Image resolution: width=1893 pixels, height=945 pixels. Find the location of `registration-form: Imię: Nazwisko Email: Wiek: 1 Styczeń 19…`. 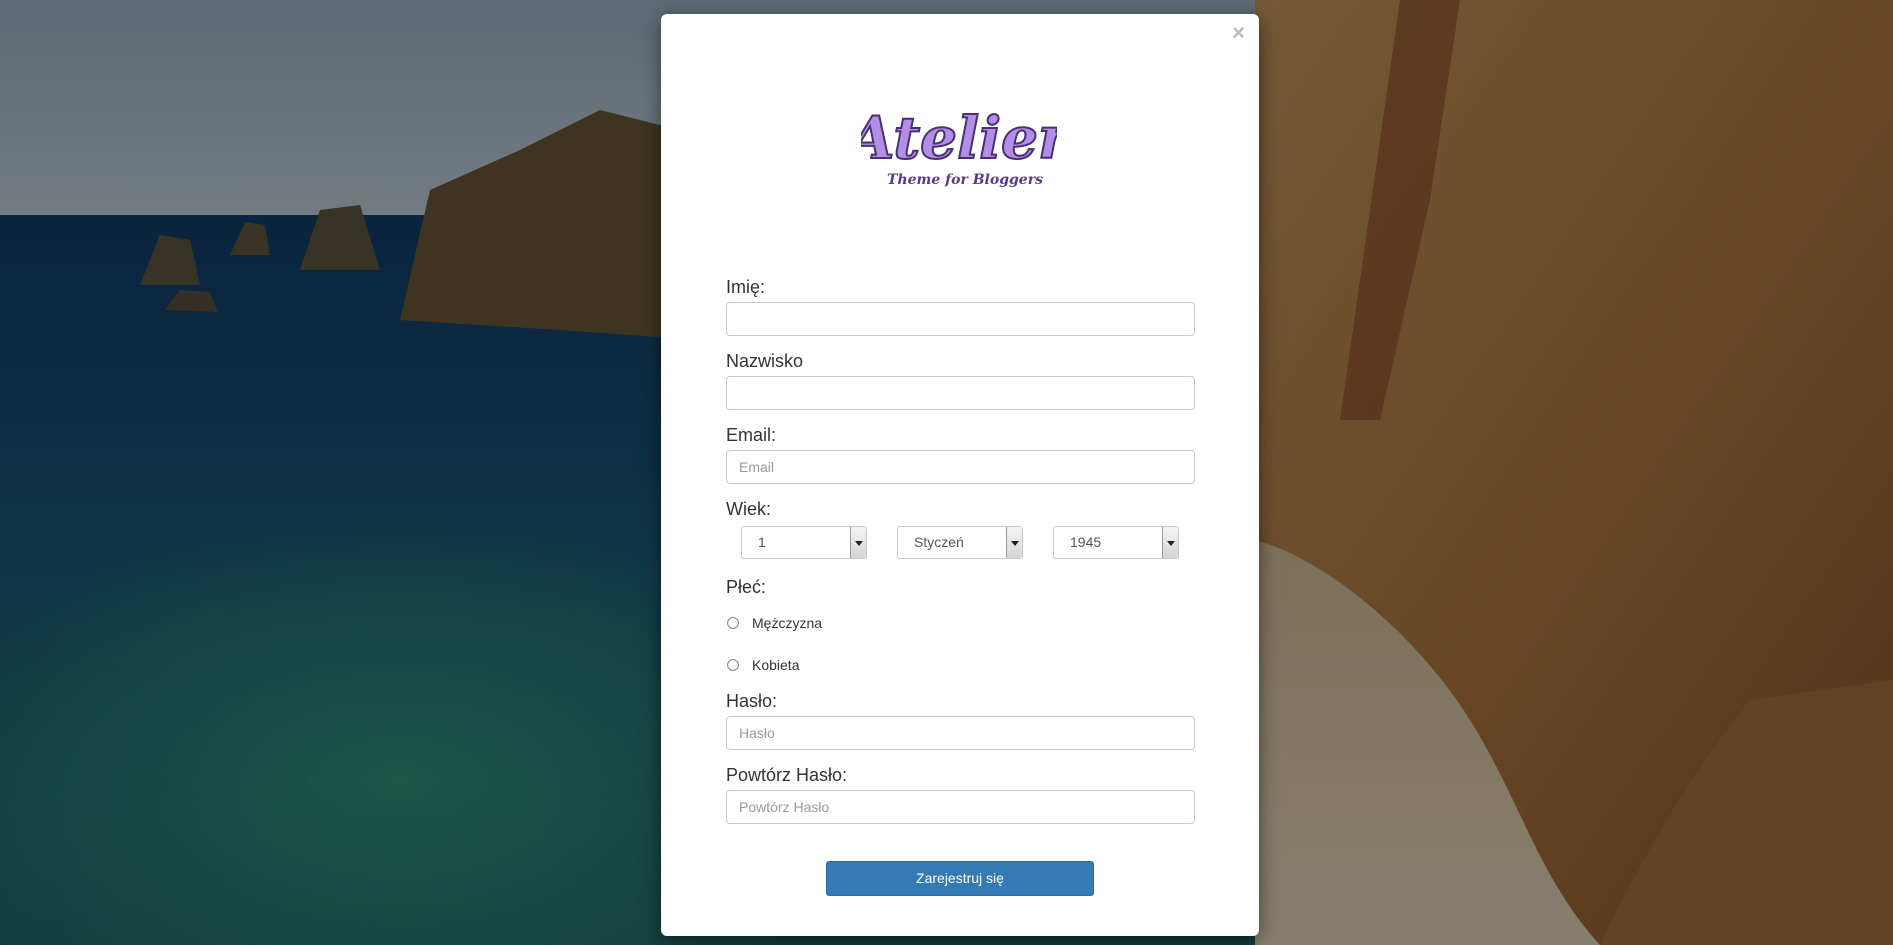

registration-form: Imię: Nazwisko Email: Wiek: 1 Styczeń 19… is located at coordinates (960, 553).